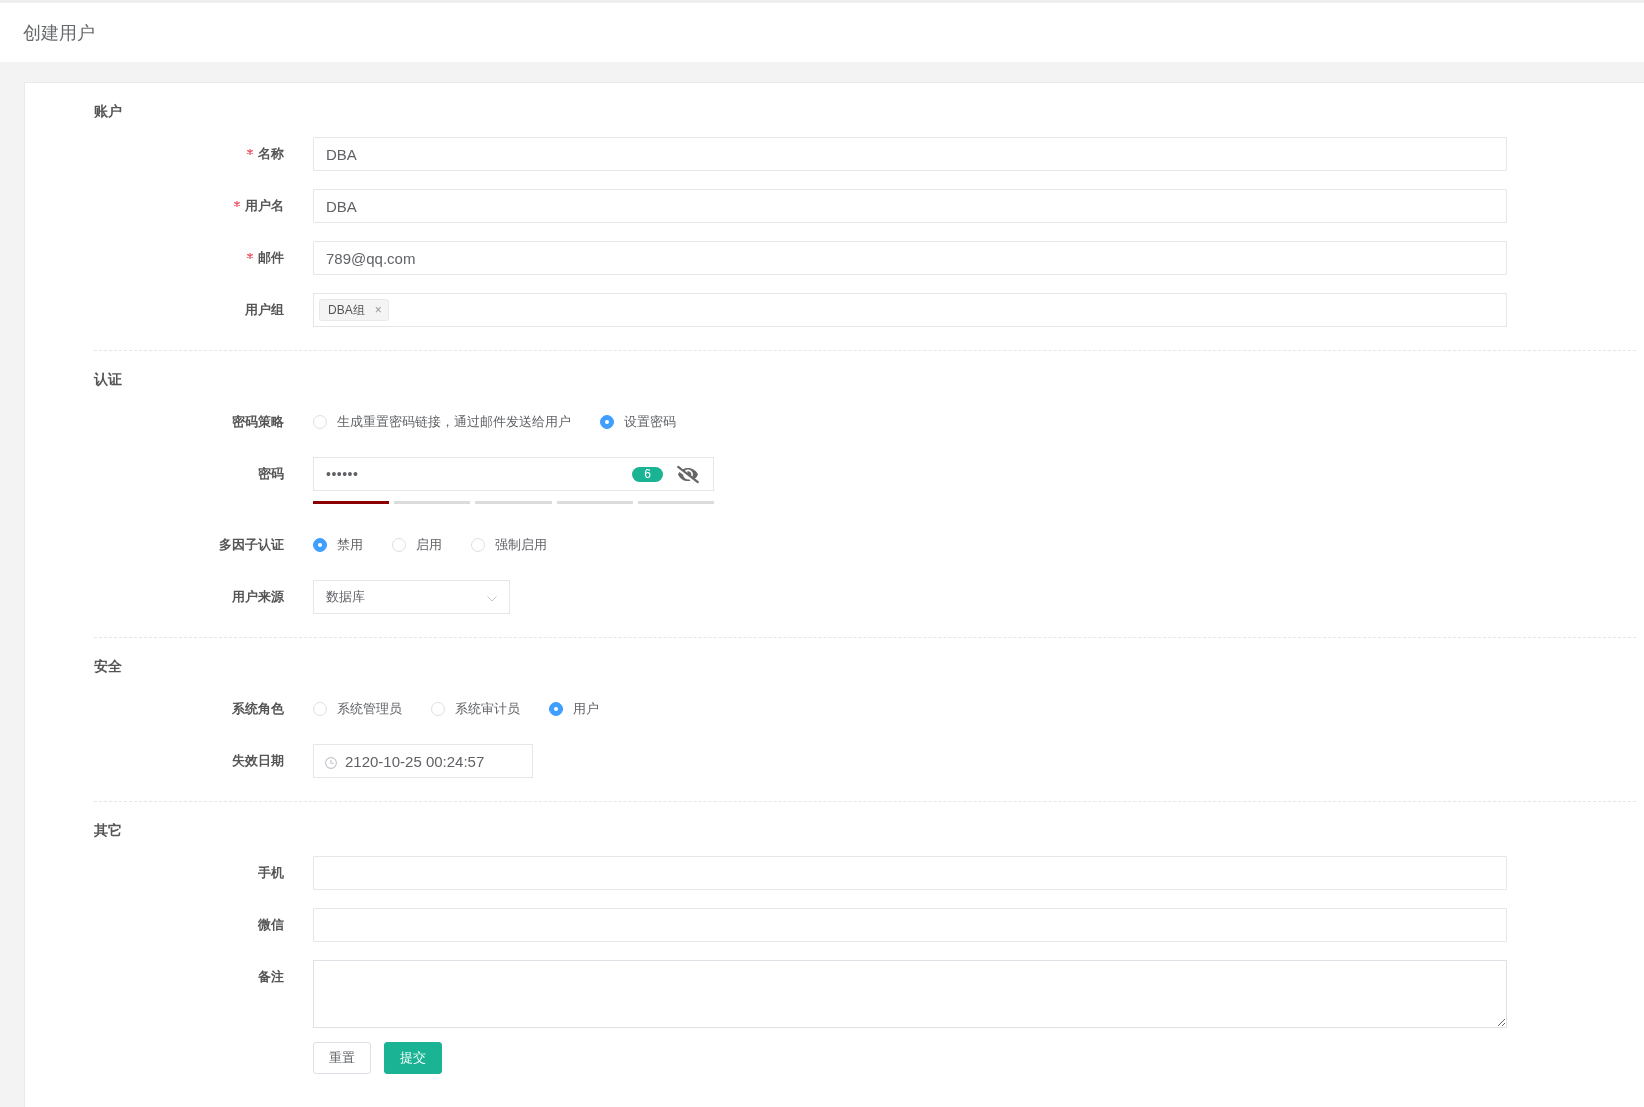 The height and width of the screenshot is (1107, 1644). What do you see at coordinates (331, 762) in the screenshot?
I see `clock-icon` at bounding box center [331, 762].